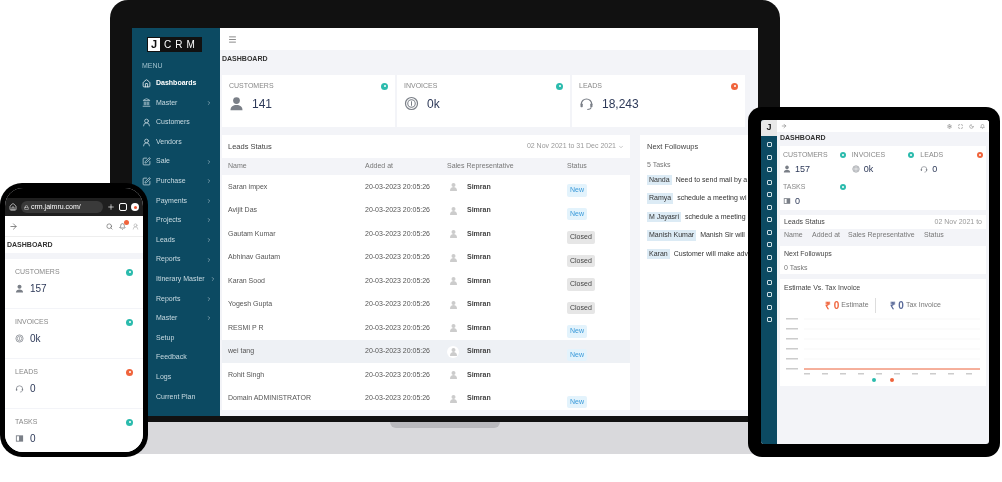 Image resolution: width=1002 pixels, height=482 pixels. What do you see at coordinates (971, 126) in the screenshot?
I see `moon-icon` at bounding box center [971, 126].